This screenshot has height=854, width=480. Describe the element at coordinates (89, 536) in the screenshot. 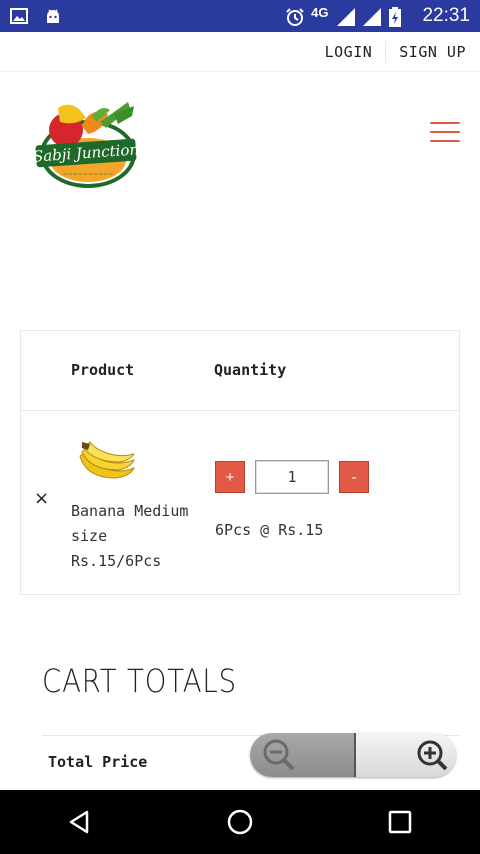

I see `product-name-line: size` at that location.